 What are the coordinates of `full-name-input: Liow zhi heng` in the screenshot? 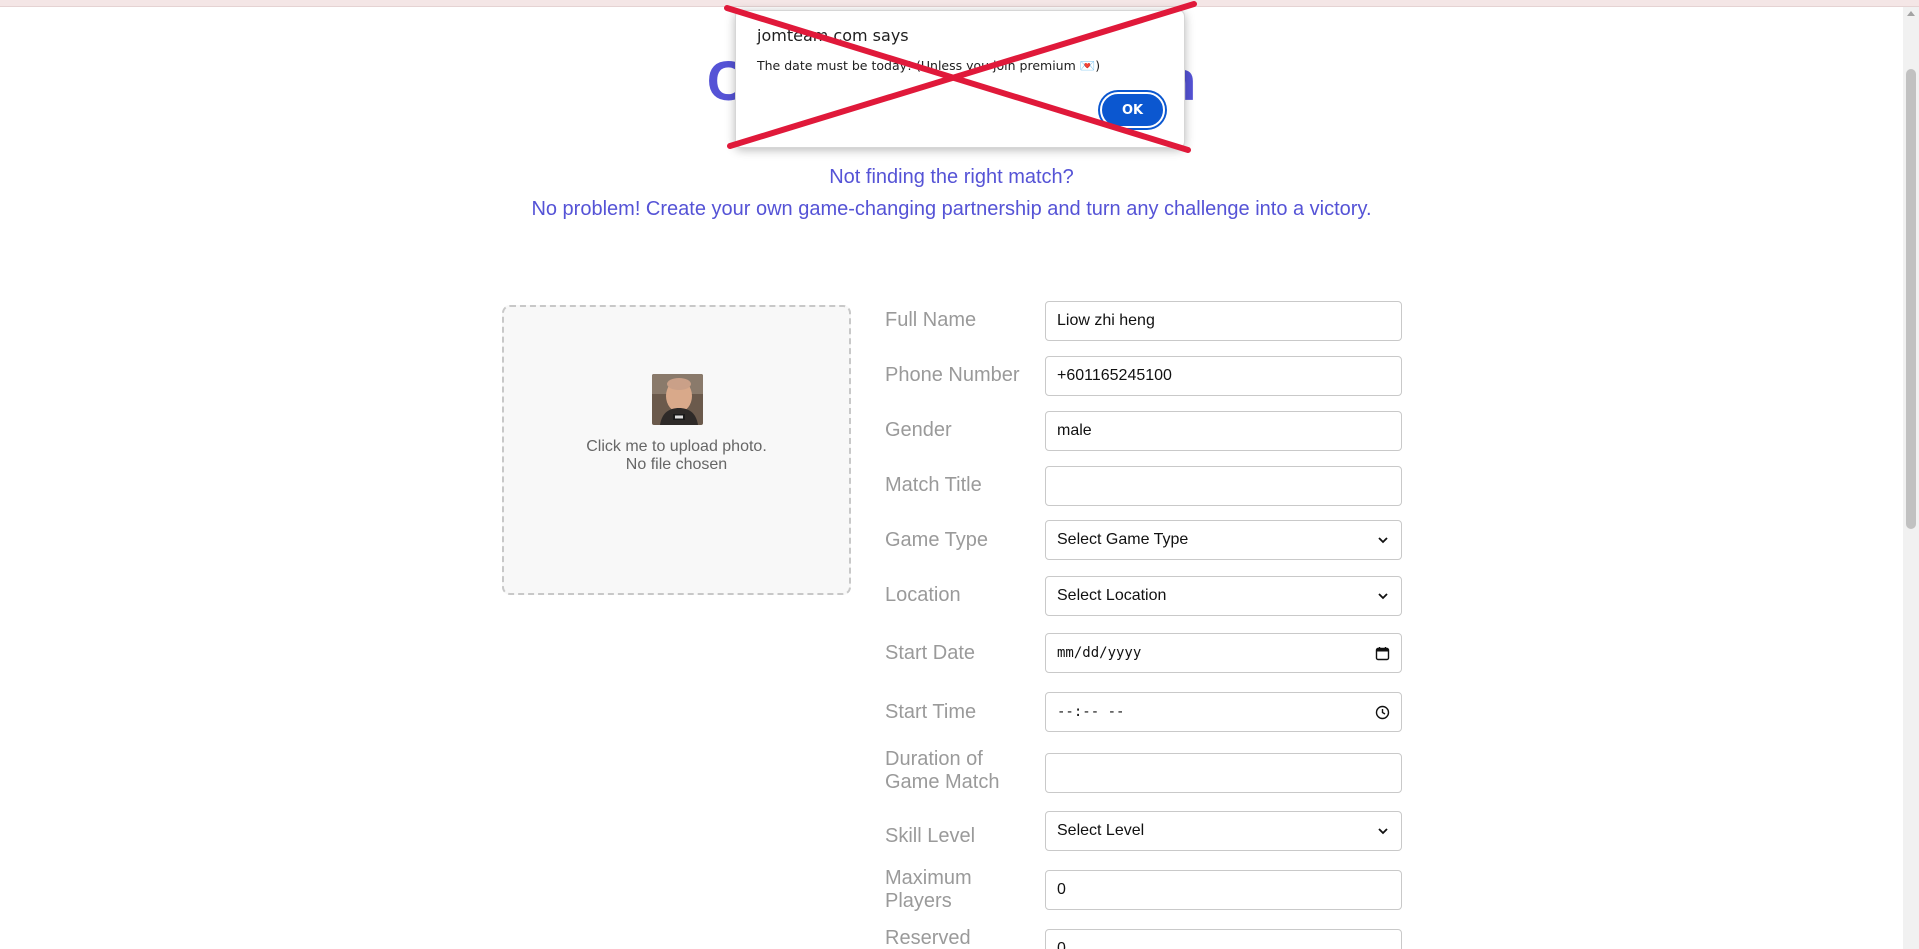 It's located at (1223, 321).